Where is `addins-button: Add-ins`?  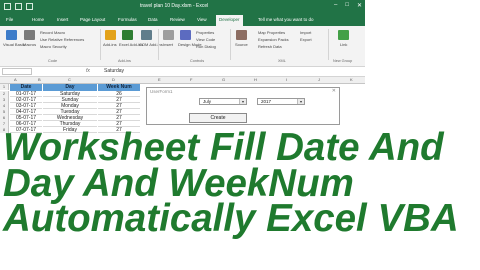
addins-button: Add-ins is located at coordinates (110, 44).